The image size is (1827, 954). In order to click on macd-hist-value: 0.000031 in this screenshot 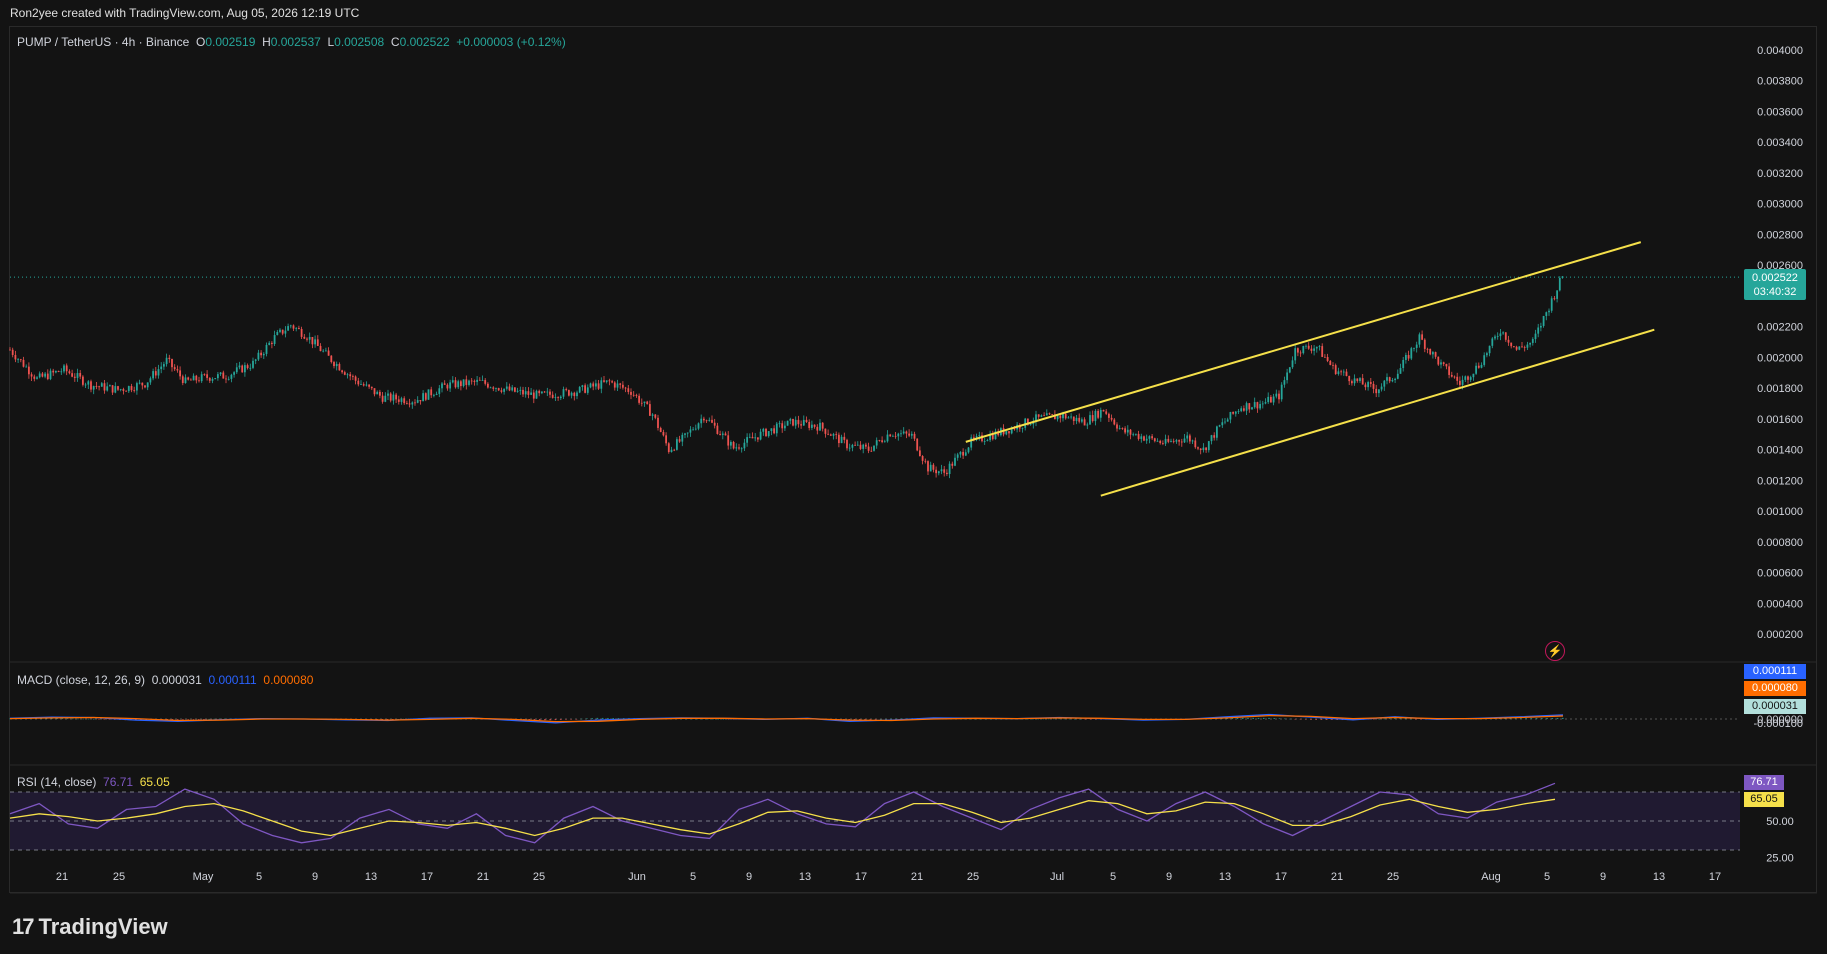, I will do `click(176, 680)`.